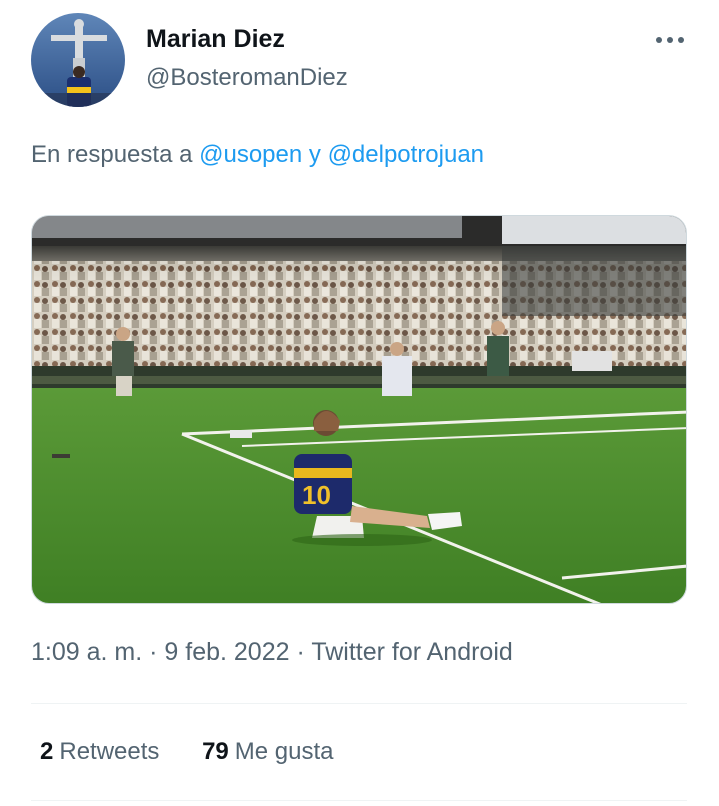 This screenshot has height=806, width=719. I want to click on mention-joiner: y, so click(314, 154).